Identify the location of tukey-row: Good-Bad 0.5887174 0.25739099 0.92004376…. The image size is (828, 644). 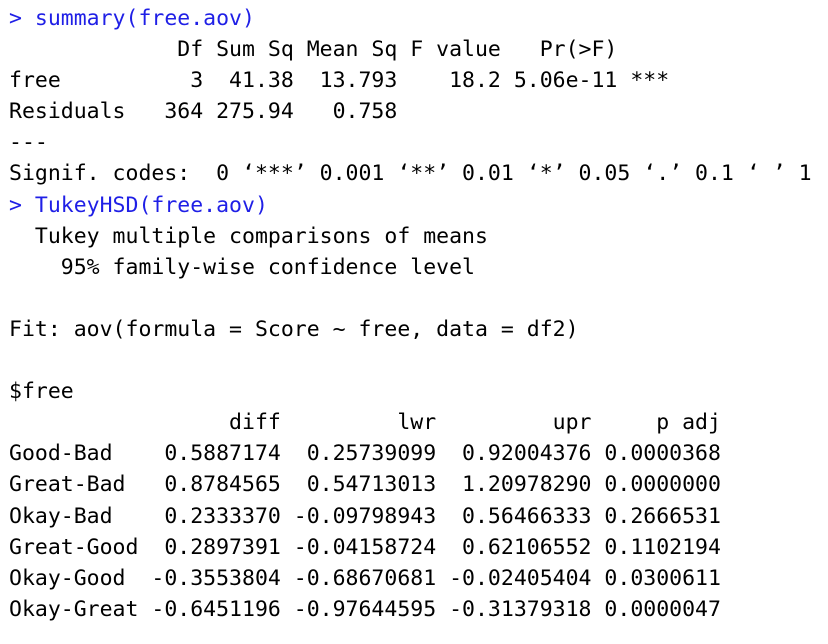
(365, 454).